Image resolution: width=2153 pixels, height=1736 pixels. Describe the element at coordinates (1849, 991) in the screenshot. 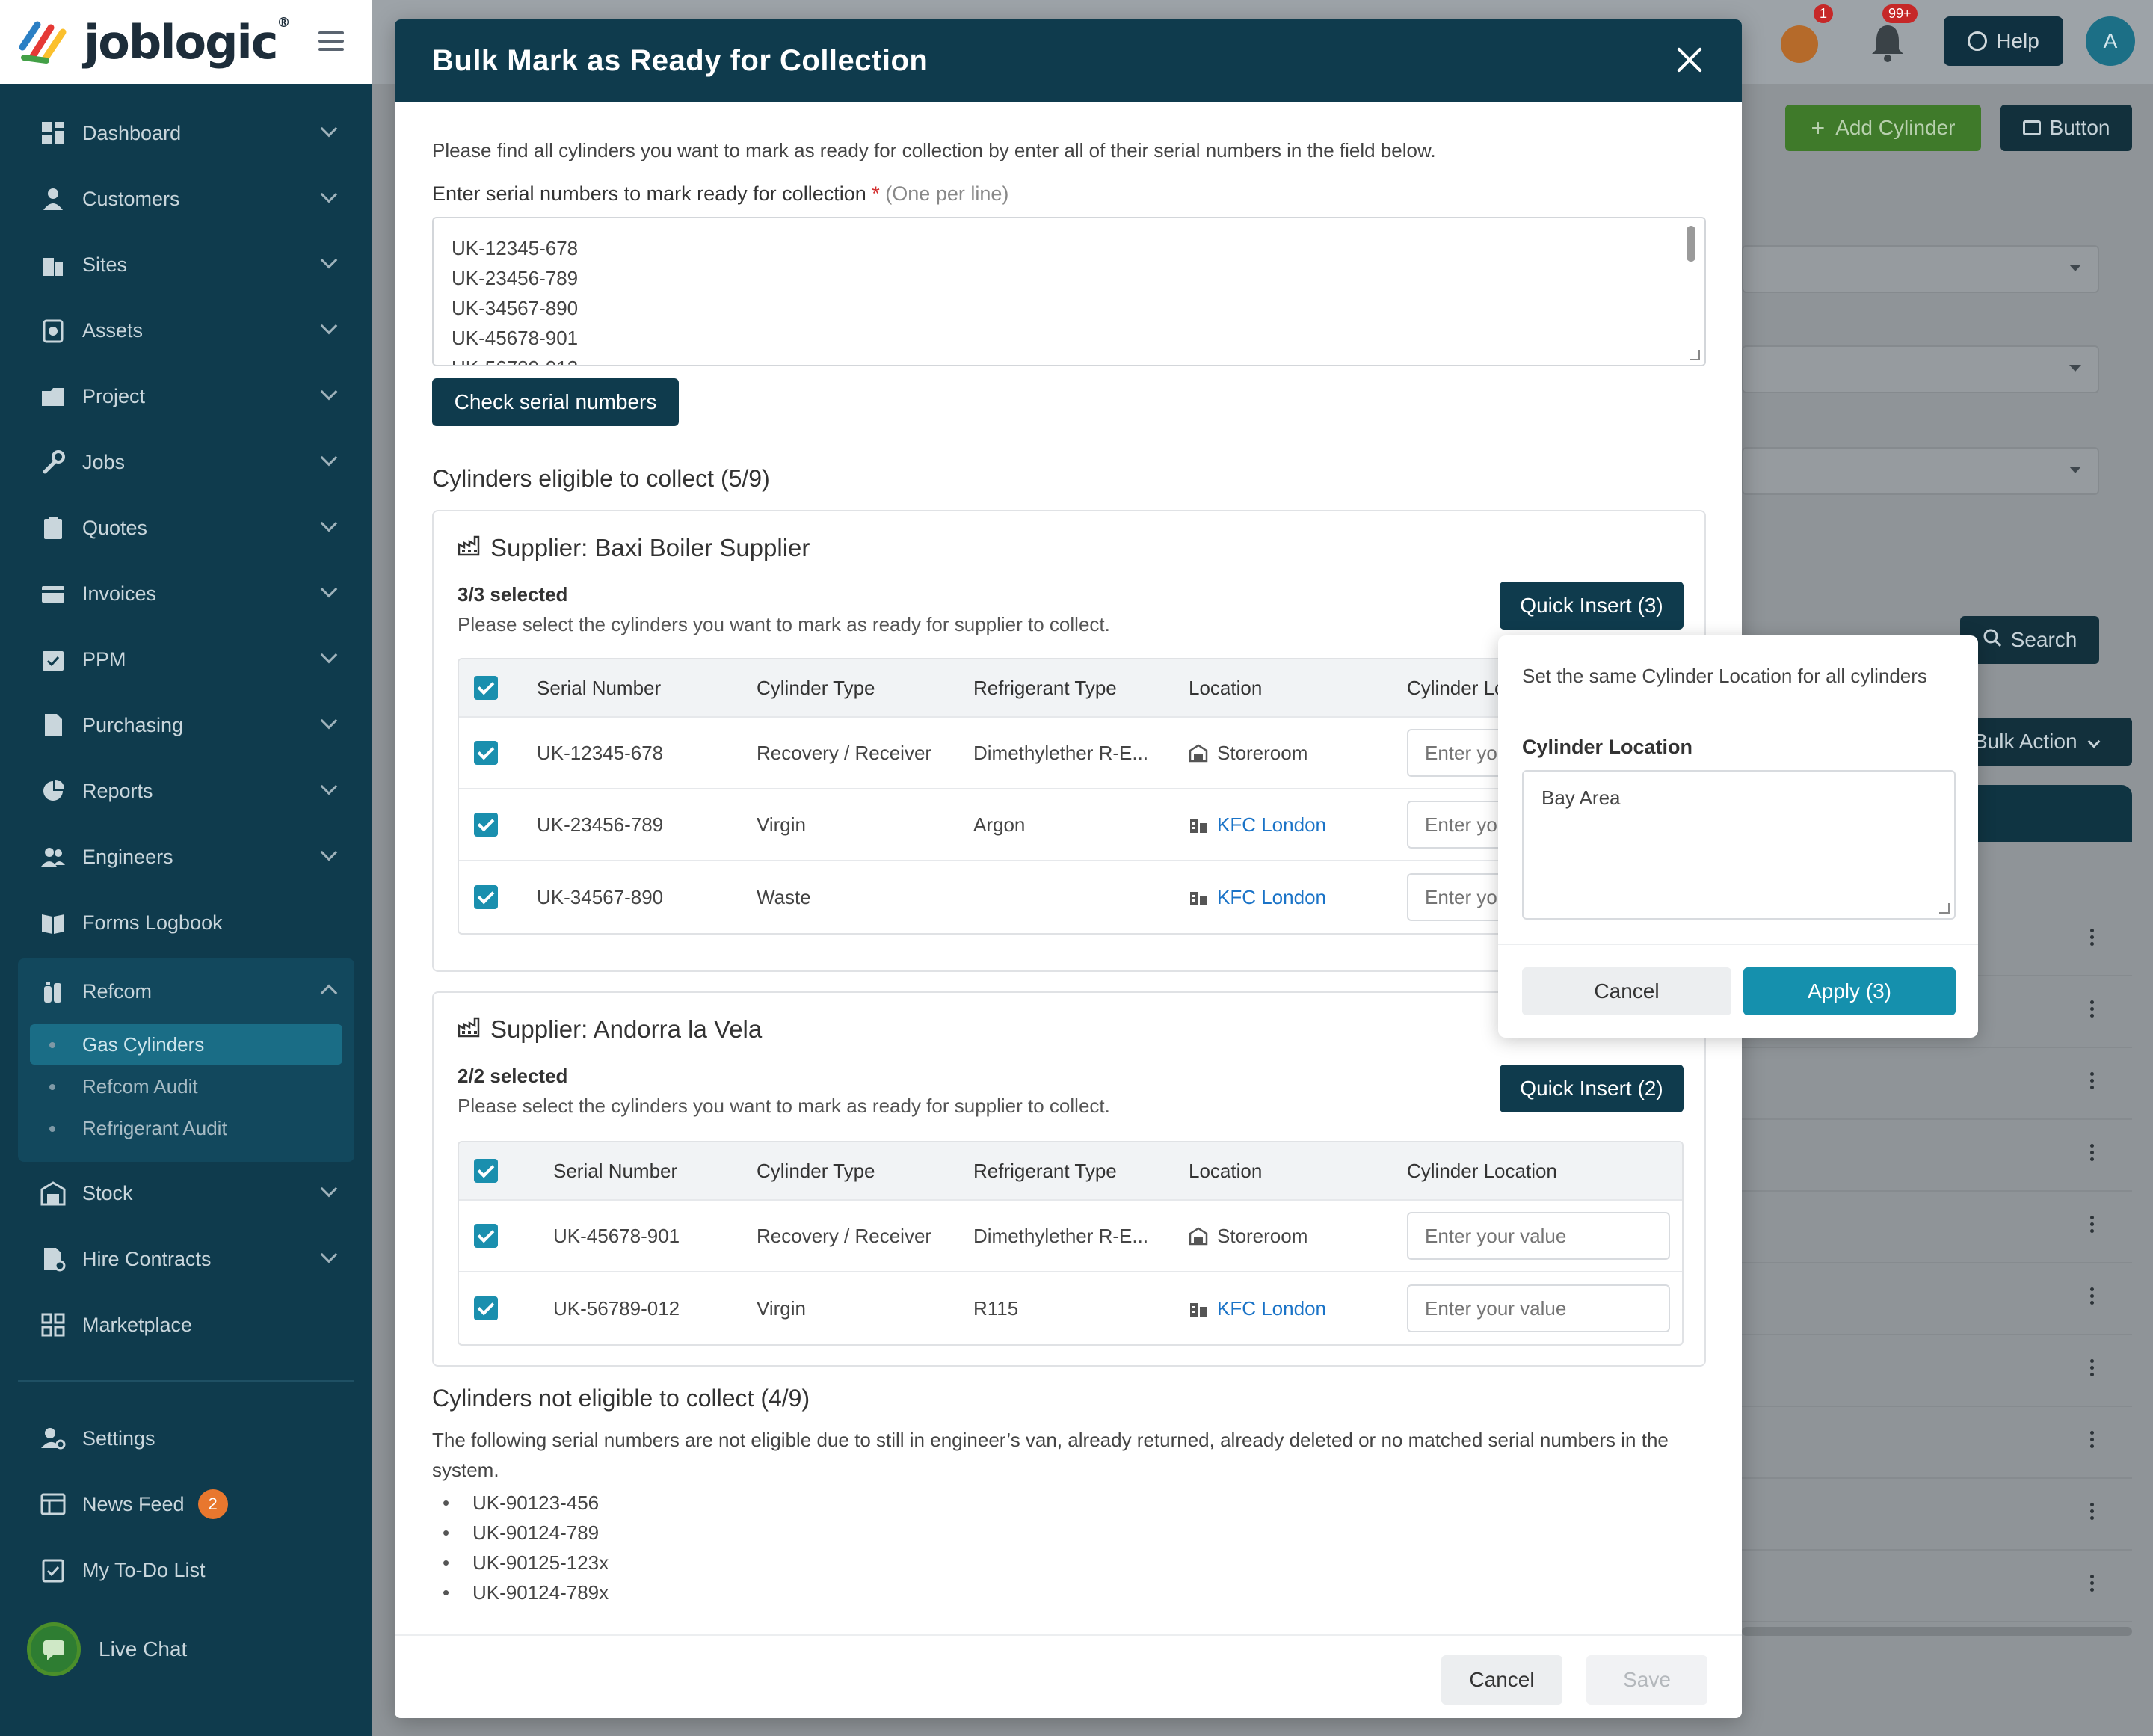

I see `popover-apply-button: Apply (3)` at that location.